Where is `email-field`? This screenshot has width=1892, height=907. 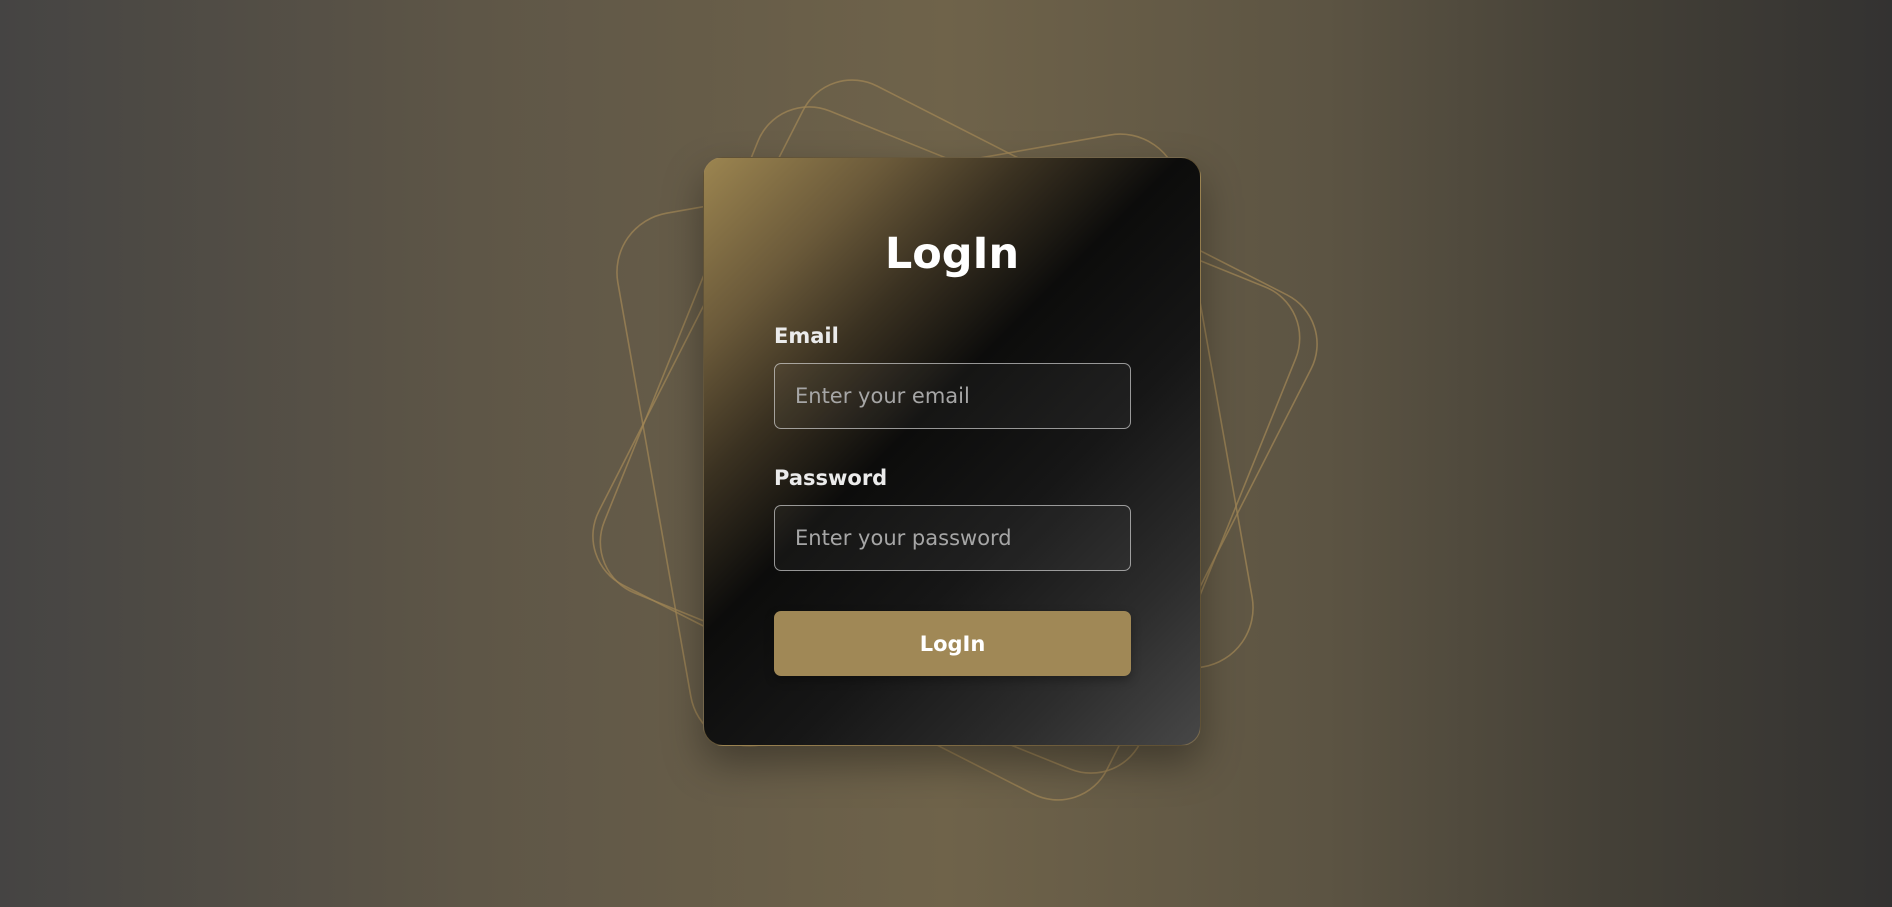 email-field is located at coordinates (952, 396).